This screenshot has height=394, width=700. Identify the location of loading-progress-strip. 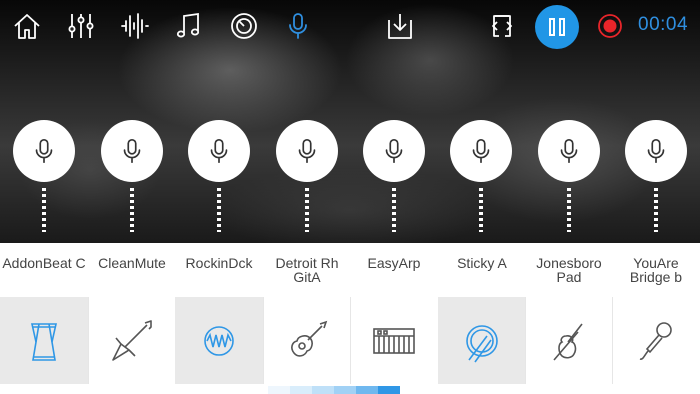
(334, 390).